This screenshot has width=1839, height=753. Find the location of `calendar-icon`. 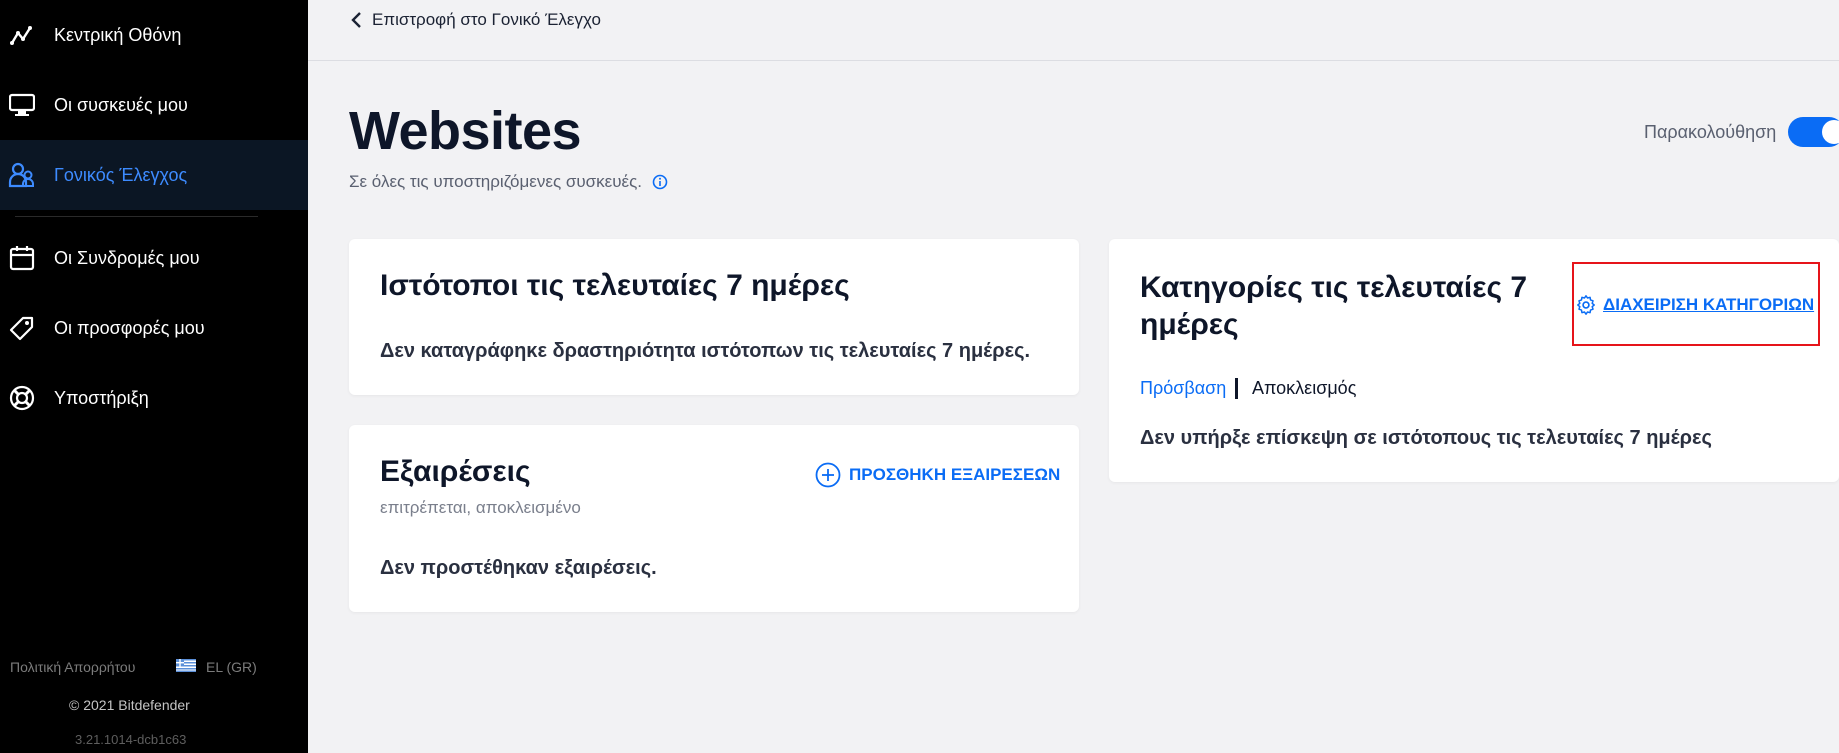

calendar-icon is located at coordinates (22, 258).